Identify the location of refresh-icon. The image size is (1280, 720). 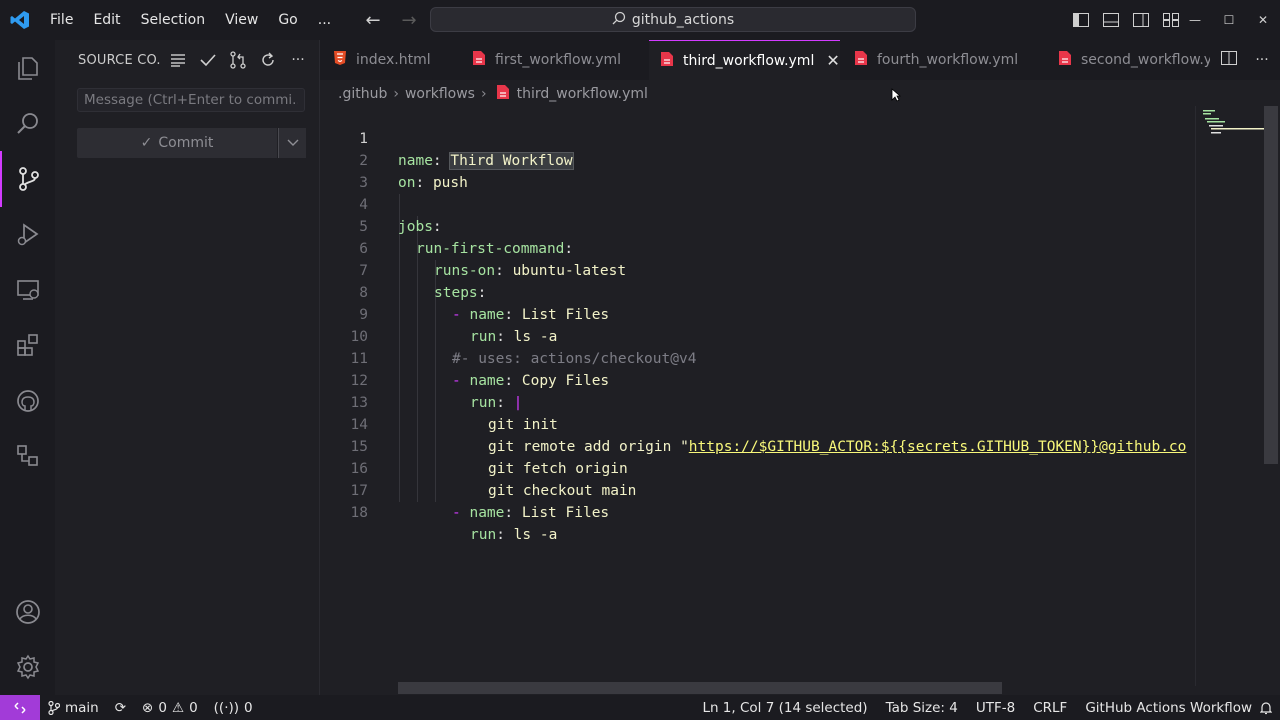
(268, 60).